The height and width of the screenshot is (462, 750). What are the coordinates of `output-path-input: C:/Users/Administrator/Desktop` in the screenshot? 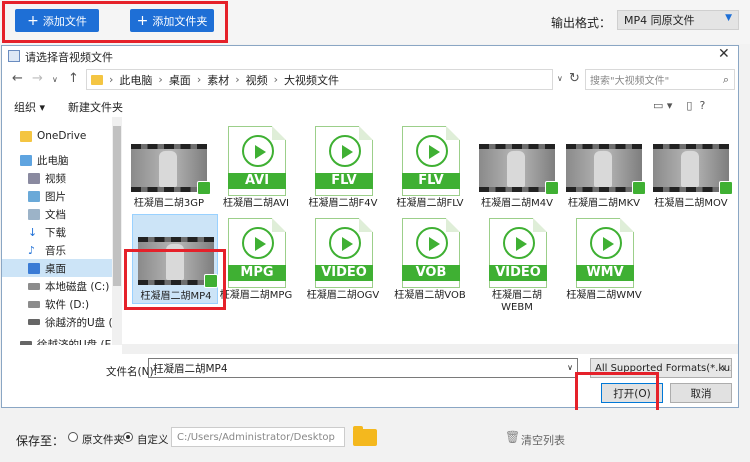 It's located at (258, 437).